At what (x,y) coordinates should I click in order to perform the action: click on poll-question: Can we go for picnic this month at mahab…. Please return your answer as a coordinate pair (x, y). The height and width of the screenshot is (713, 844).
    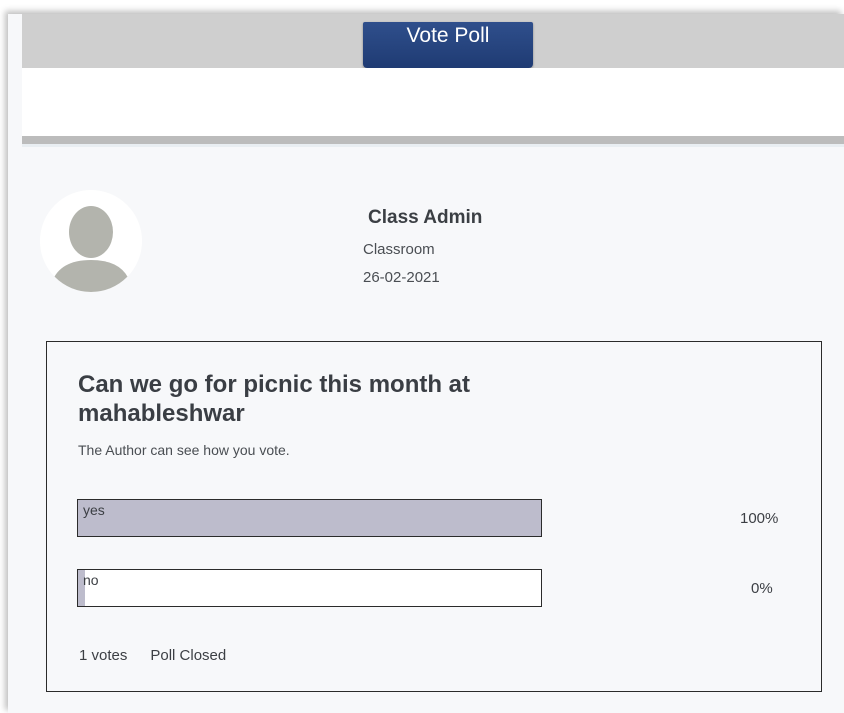
    Looking at the image, I should click on (274, 399).